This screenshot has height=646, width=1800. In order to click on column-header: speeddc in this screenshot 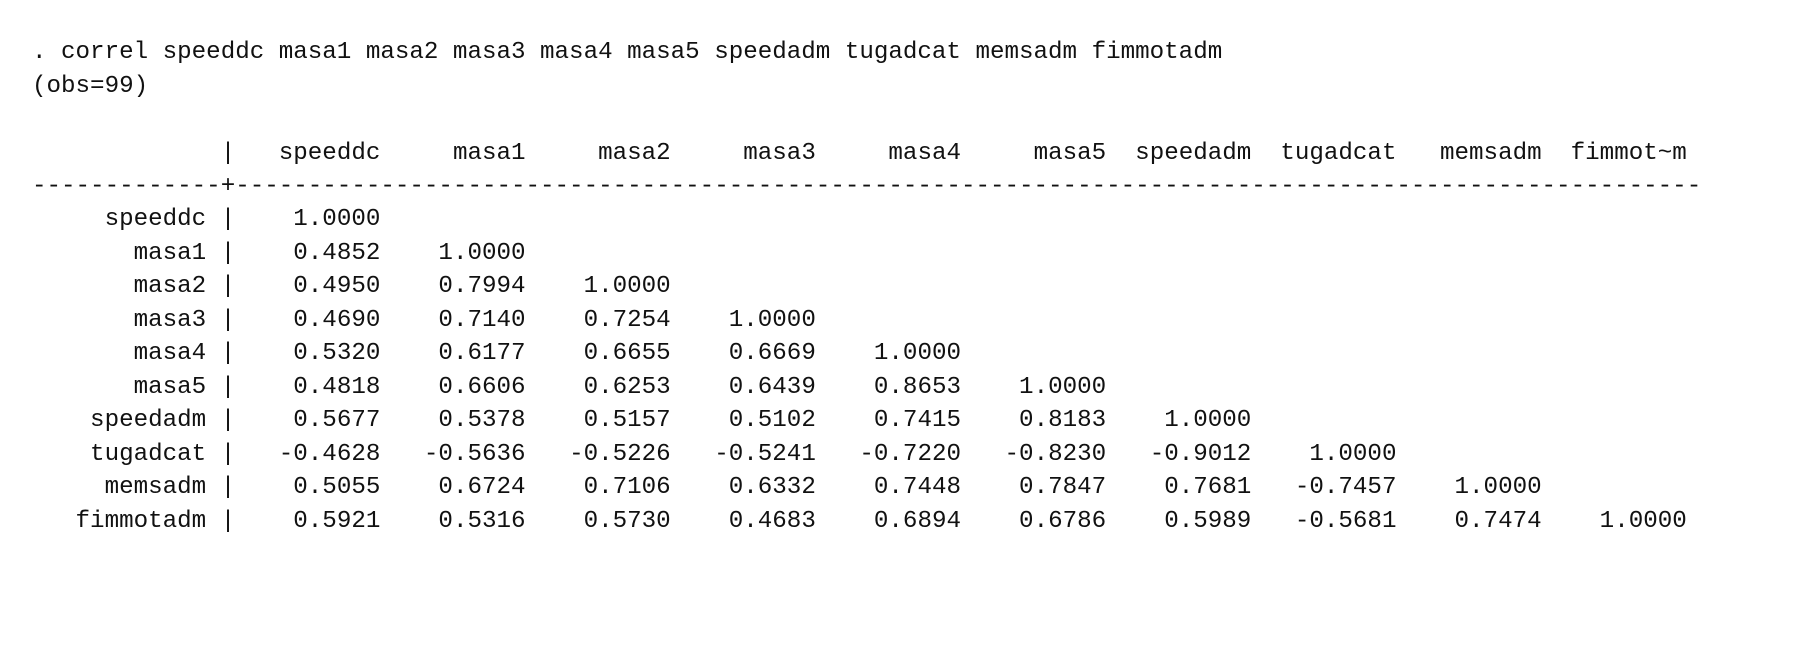, I will do `click(308, 153)`.